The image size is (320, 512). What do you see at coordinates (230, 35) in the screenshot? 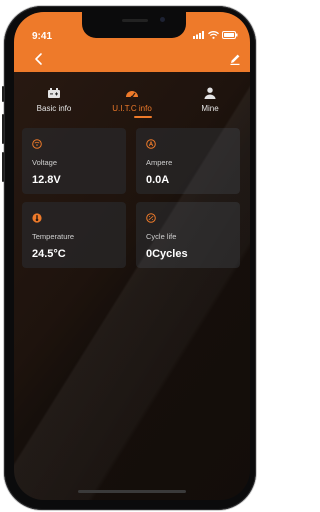
I see `battery-status-icon` at bounding box center [230, 35].